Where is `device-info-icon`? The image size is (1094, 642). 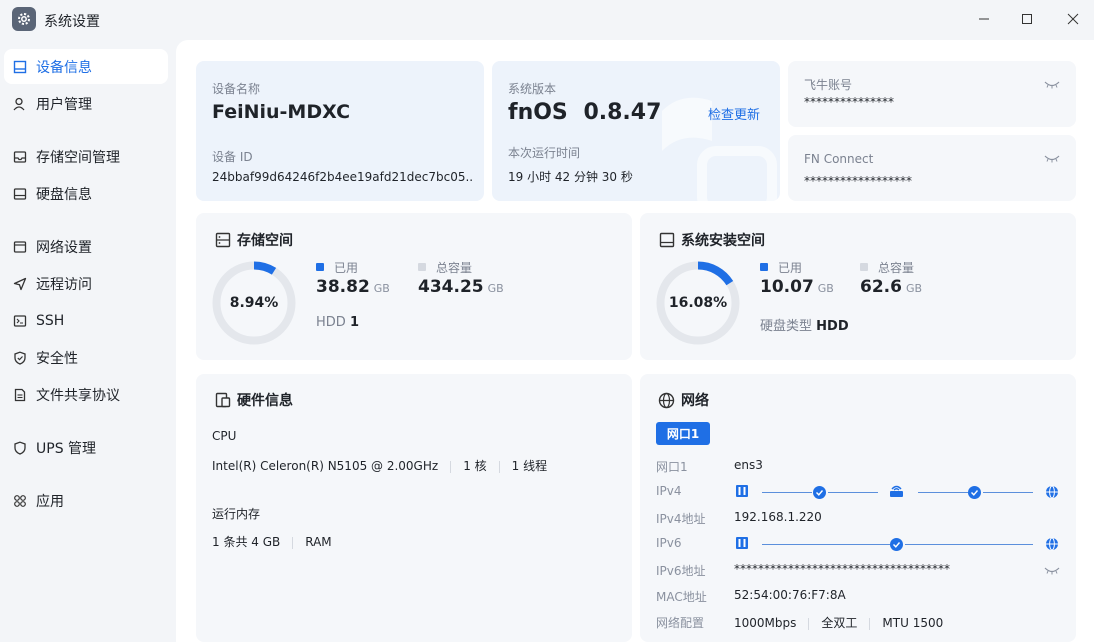 device-info-icon is located at coordinates (20, 67).